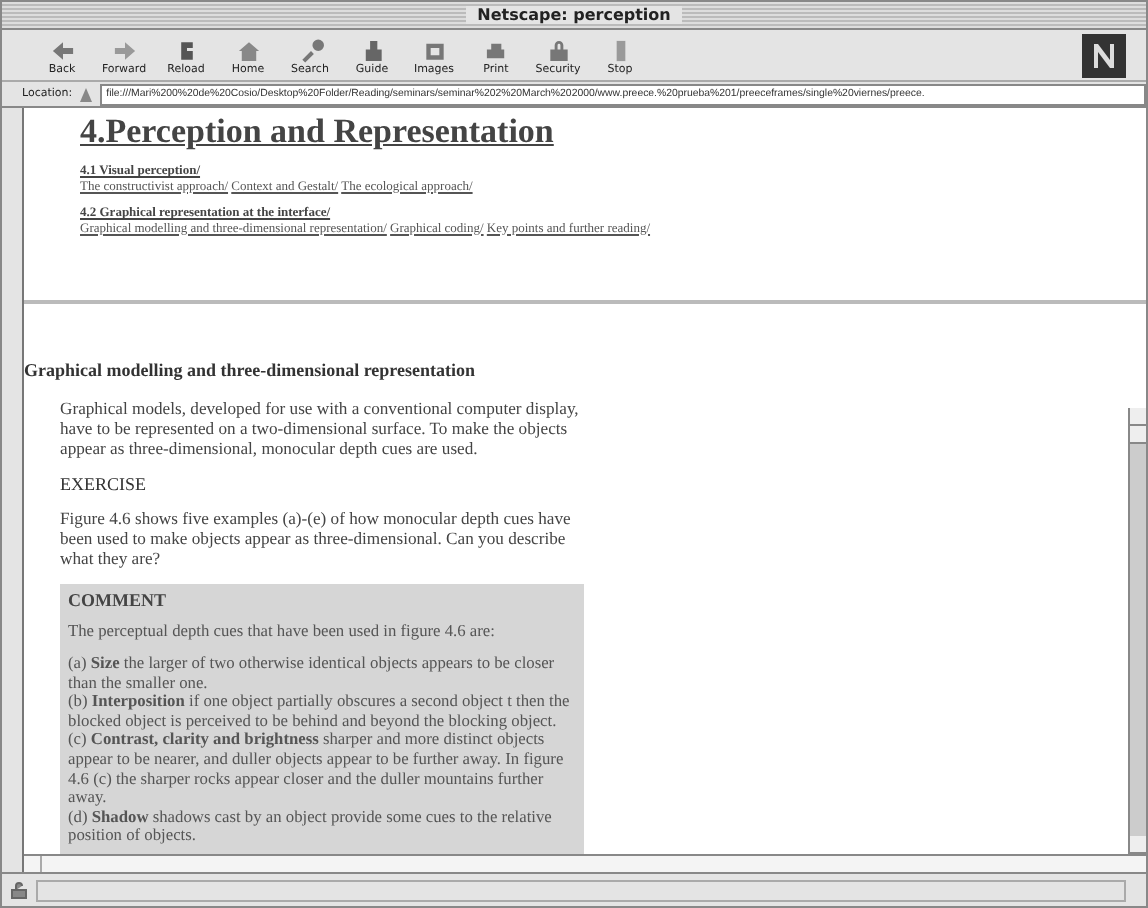 This screenshot has width=1148, height=908. Describe the element at coordinates (1104, 56) in the screenshot. I see `browser-logo-icon` at that location.